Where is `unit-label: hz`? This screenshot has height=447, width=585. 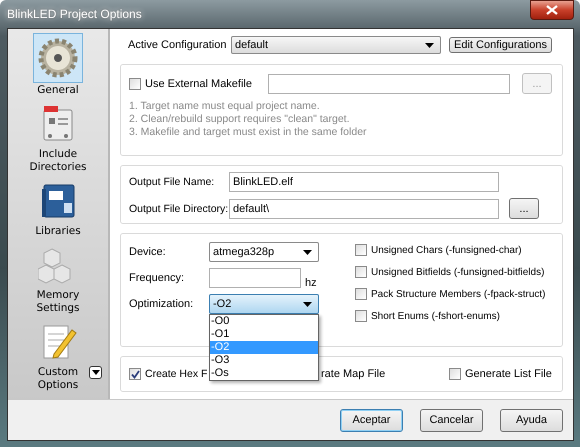
unit-label: hz is located at coordinates (311, 283).